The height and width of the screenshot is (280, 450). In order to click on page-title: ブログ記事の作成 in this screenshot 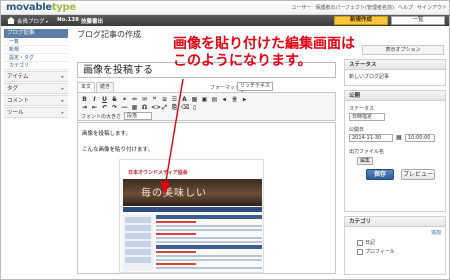, I will do `click(109, 34)`.